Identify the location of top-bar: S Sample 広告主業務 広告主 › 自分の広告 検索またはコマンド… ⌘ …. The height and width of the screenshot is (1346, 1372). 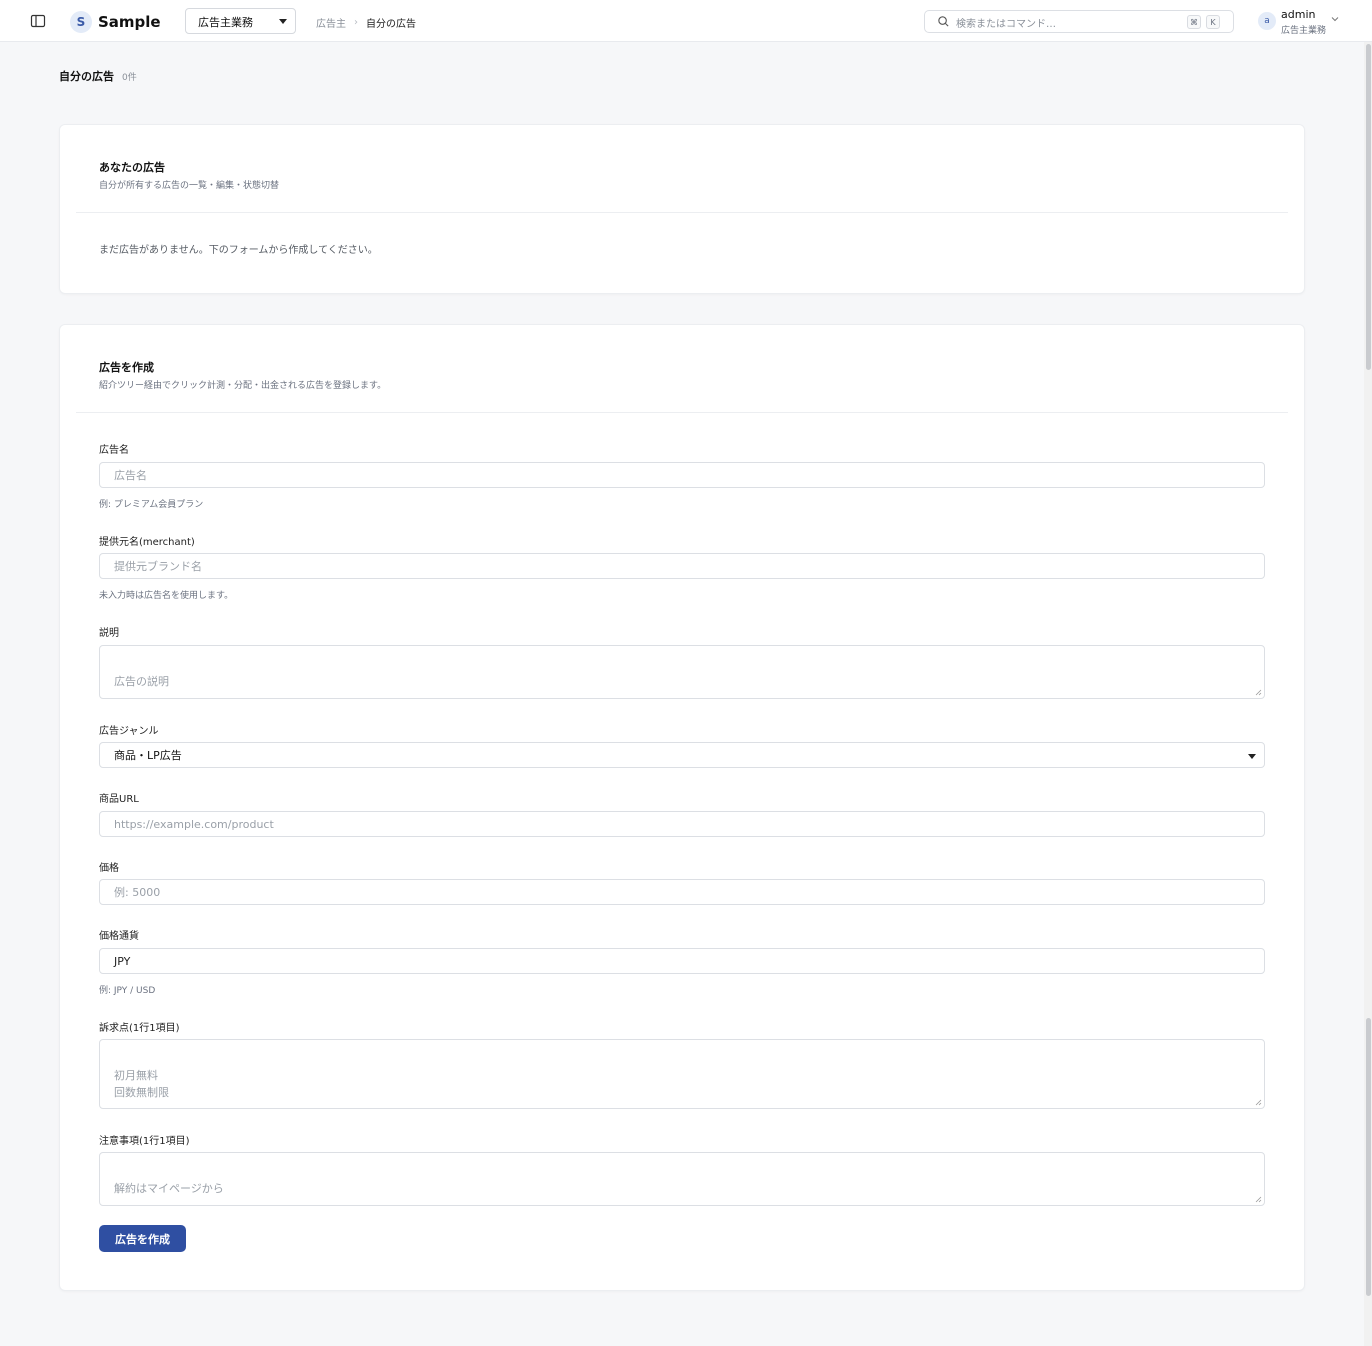
(686, 21).